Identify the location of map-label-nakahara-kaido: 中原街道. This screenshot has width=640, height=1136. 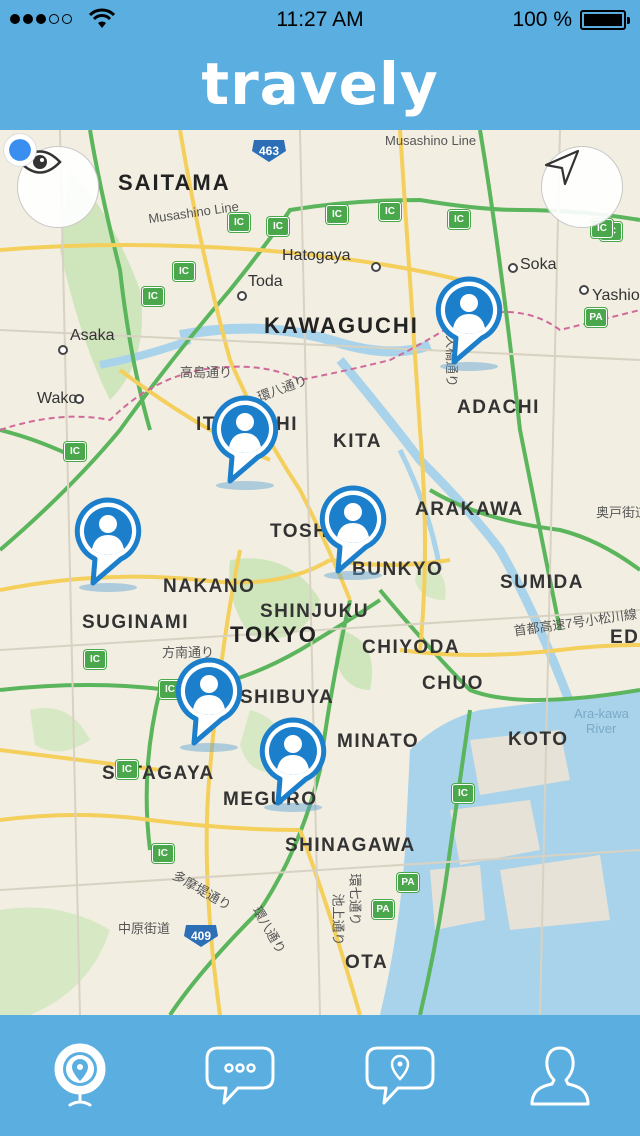
(144, 928).